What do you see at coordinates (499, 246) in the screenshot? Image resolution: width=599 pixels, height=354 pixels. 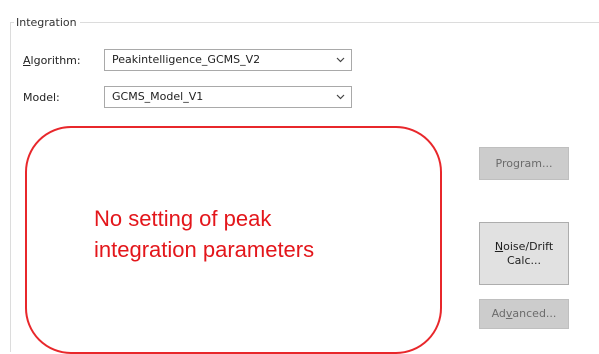 I see `noise-drift-mnemonic: N` at bounding box center [499, 246].